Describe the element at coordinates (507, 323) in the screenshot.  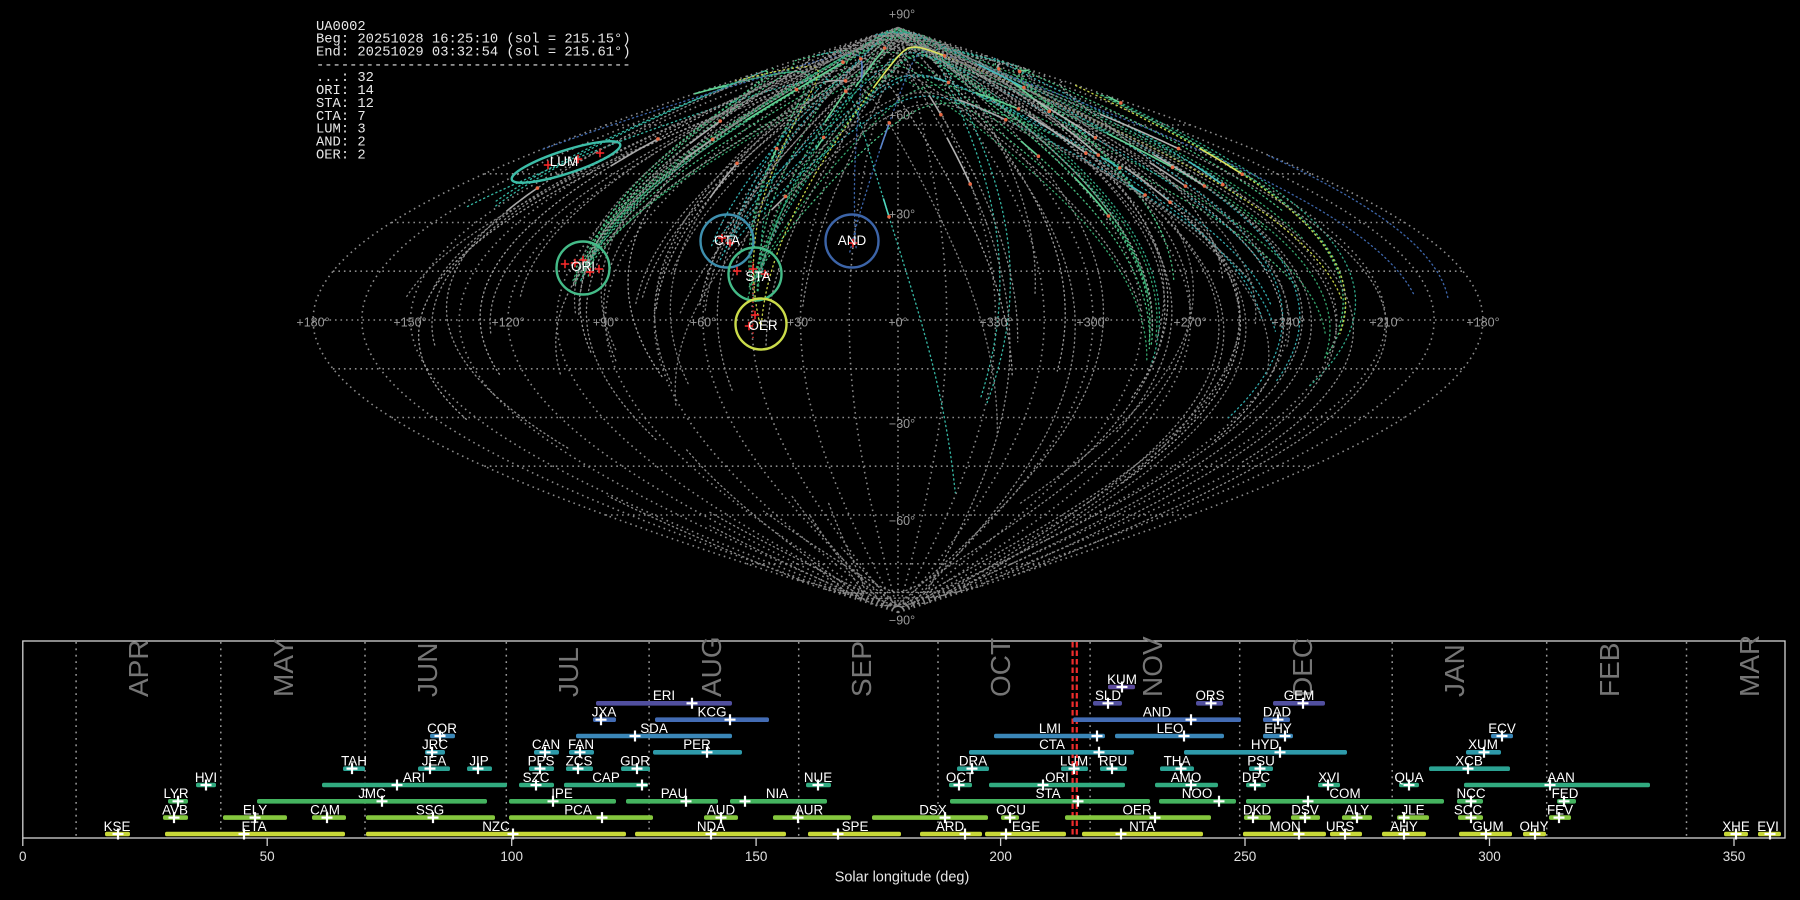
I see `svg-text: +120°` at that location.